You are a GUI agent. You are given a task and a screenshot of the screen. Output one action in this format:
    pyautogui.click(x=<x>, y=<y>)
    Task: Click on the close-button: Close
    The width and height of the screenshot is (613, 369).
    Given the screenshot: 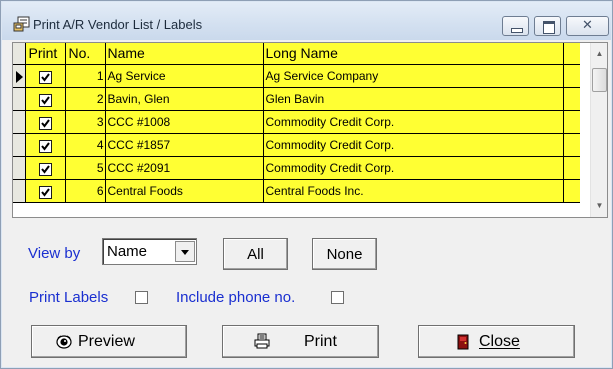 What is the action you would take?
    pyautogui.click(x=496, y=341)
    